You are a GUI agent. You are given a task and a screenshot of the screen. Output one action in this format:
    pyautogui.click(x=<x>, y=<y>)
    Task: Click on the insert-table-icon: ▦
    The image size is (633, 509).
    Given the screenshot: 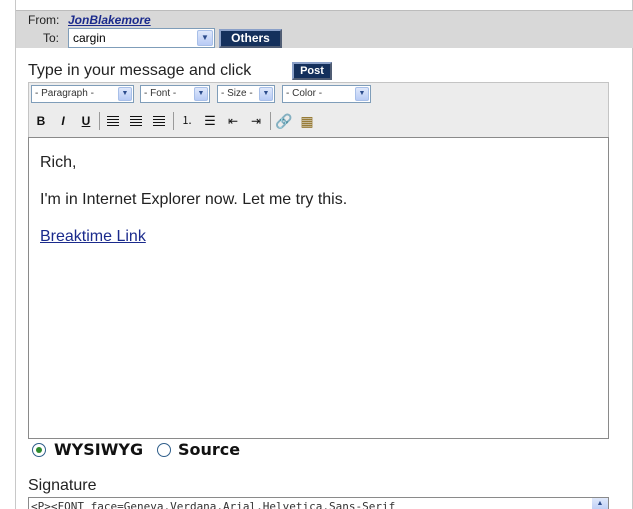 What is the action you would take?
    pyautogui.click(x=307, y=121)
    